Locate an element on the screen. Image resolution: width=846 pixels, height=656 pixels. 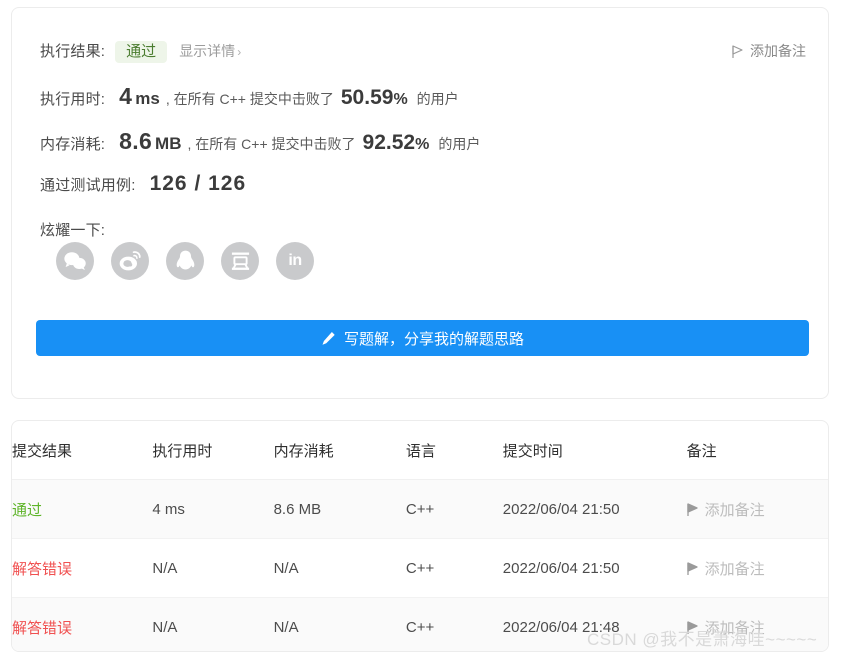
memory-percent-sign: % is located at coordinates (422, 144).